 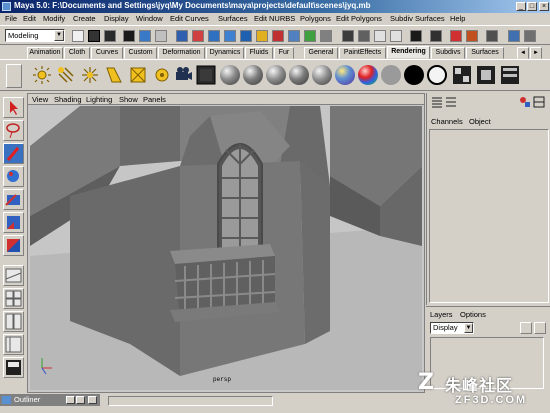 I want to click on maximize-button: □, so click(x=532, y=6).